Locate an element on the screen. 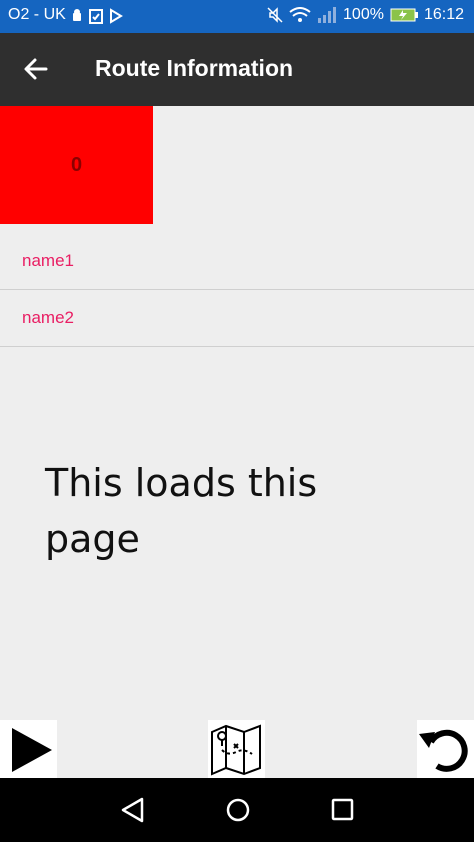 Image resolution: width=474 pixels, height=842 pixels. bottom-toolbar is located at coordinates (237, 749).